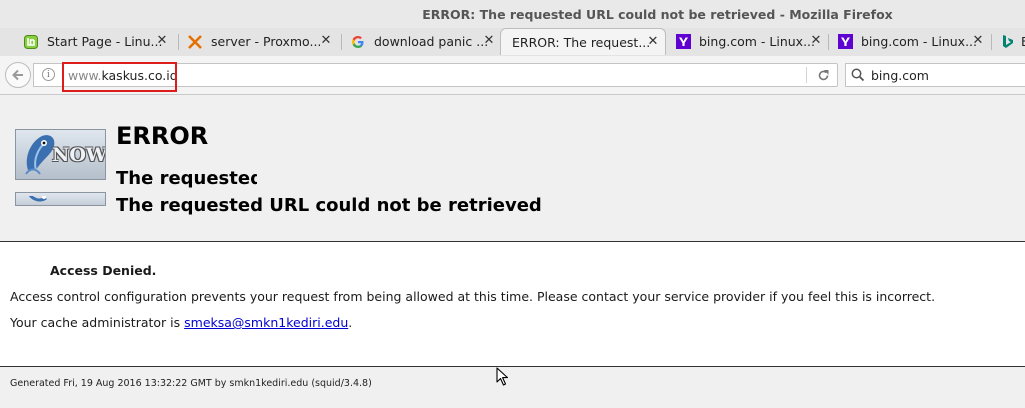 This screenshot has height=408, width=1025. I want to click on reload-button, so click(823, 75).